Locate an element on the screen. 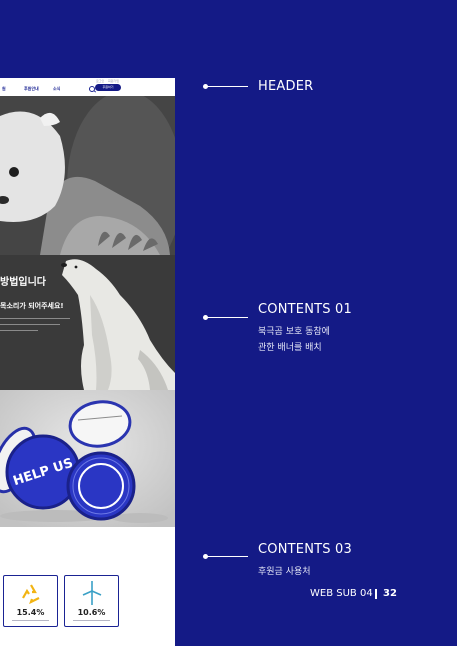 This screenshot has height=646, width=457. wind-turbine-icon is located at coordinates (92, 593).